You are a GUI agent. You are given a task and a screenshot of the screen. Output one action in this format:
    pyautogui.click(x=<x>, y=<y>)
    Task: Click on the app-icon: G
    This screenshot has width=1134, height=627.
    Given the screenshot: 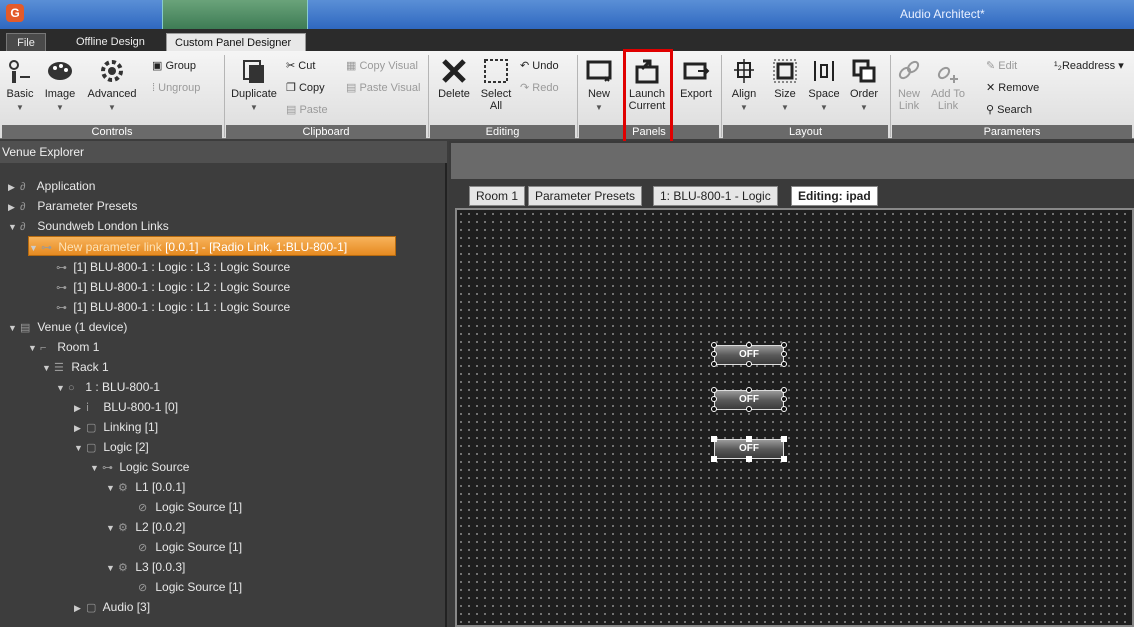 What is the action you would take?
    pyautogui.click(x=15, y=13)
    